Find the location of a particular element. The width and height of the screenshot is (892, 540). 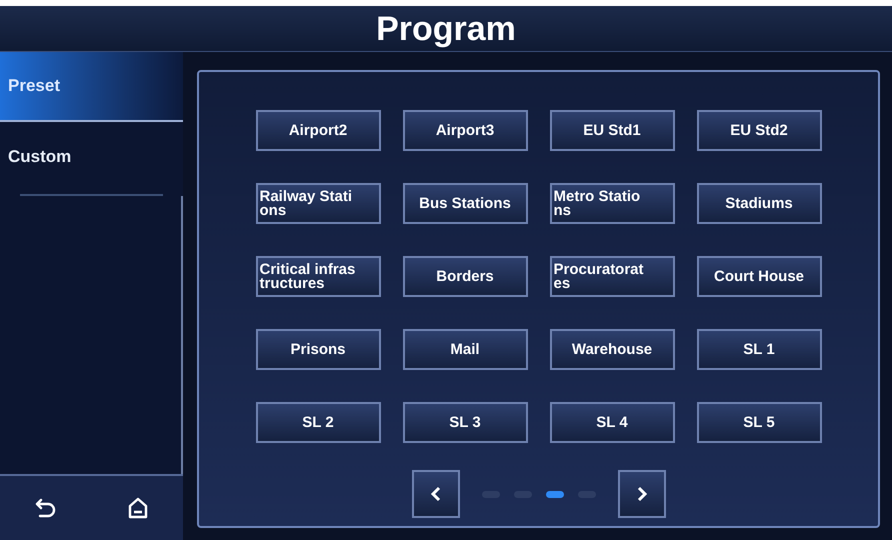

program-button: Warehouse is located at coordinates (612, 349).